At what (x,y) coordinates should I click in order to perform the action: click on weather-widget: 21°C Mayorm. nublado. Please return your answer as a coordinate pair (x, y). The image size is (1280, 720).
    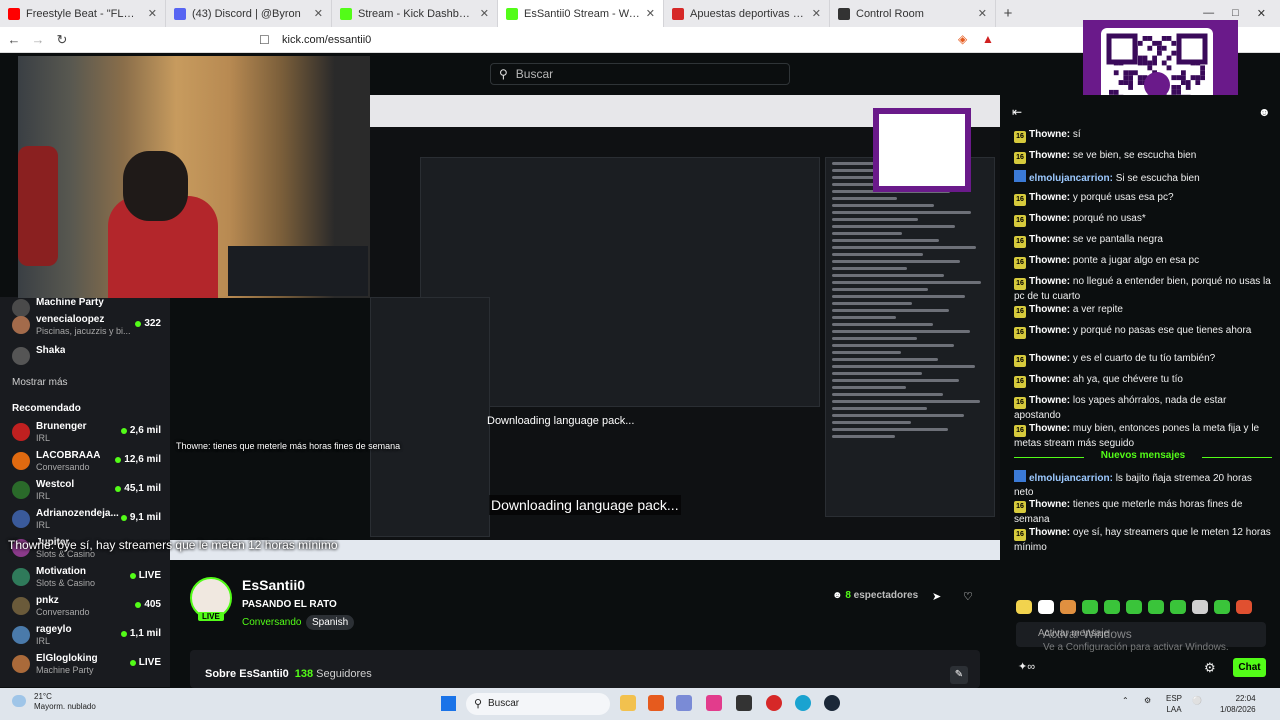
    Looking at the image, I should click on (54, 702).